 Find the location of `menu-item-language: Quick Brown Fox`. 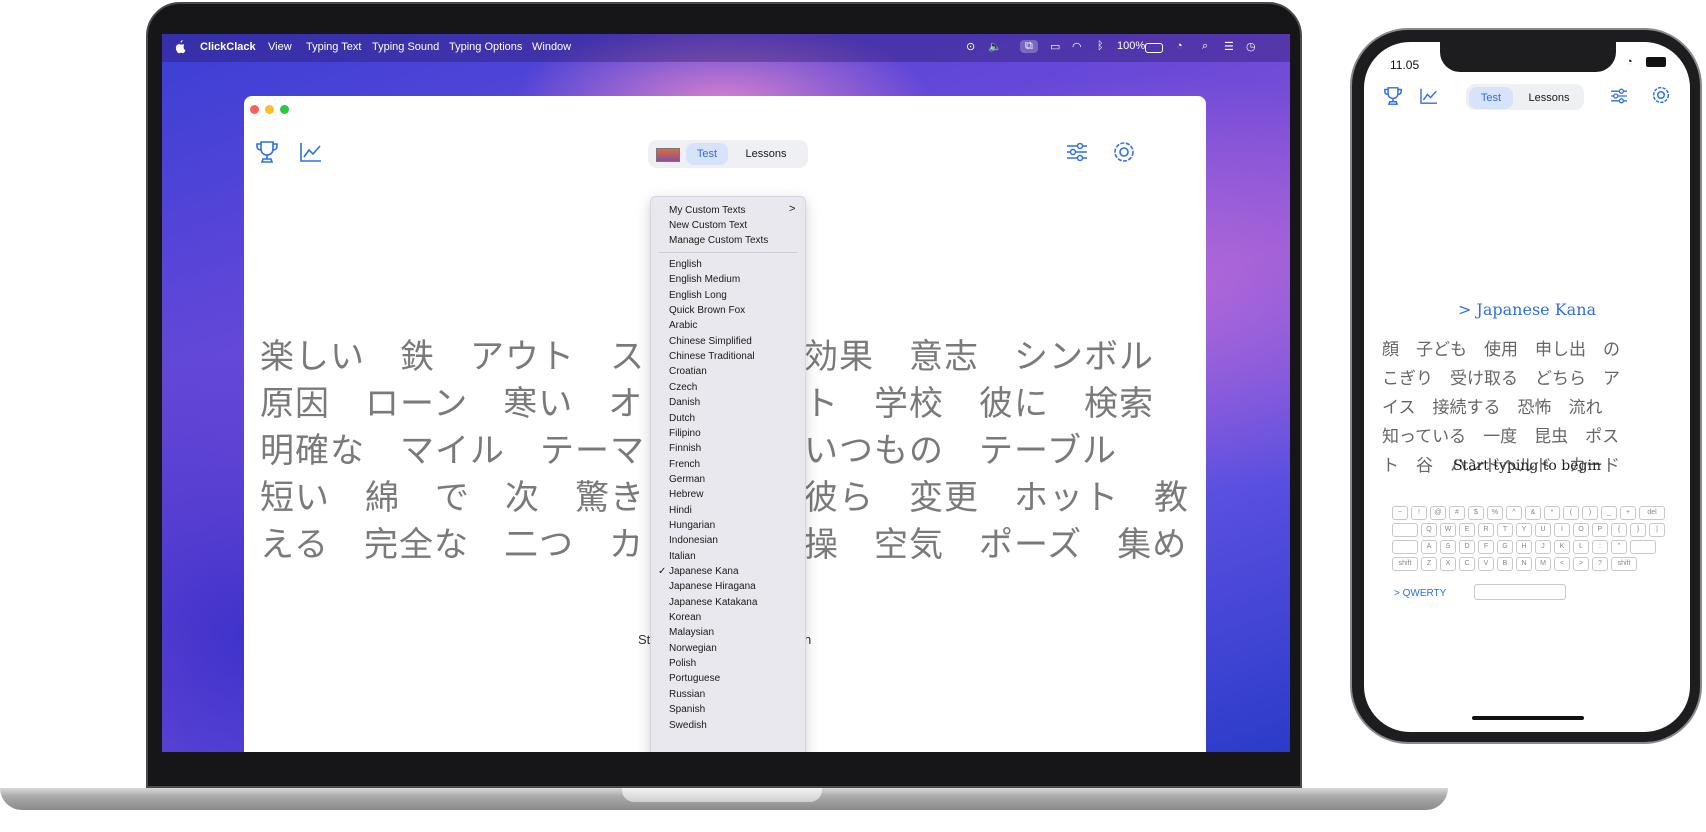

menu-item-language: Quick Brown Fox is located at coordinates (707, 310).